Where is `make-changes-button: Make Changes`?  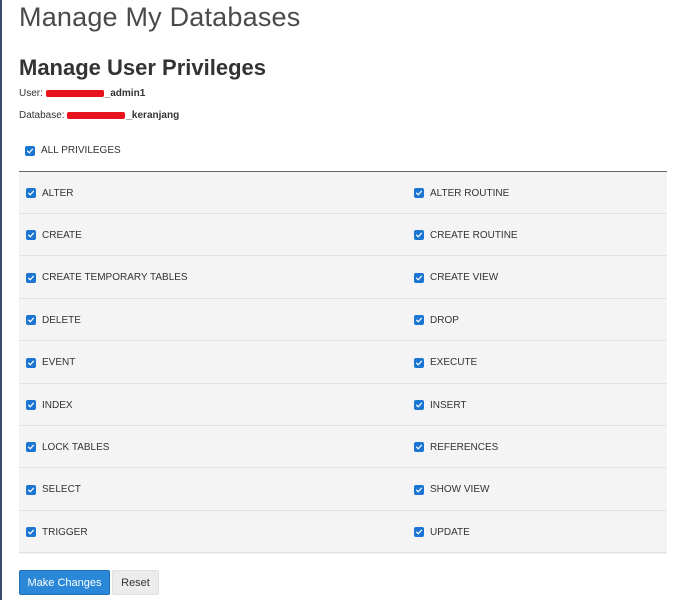
make-changes-button: Make Changes is located at coordinates (64, 582).